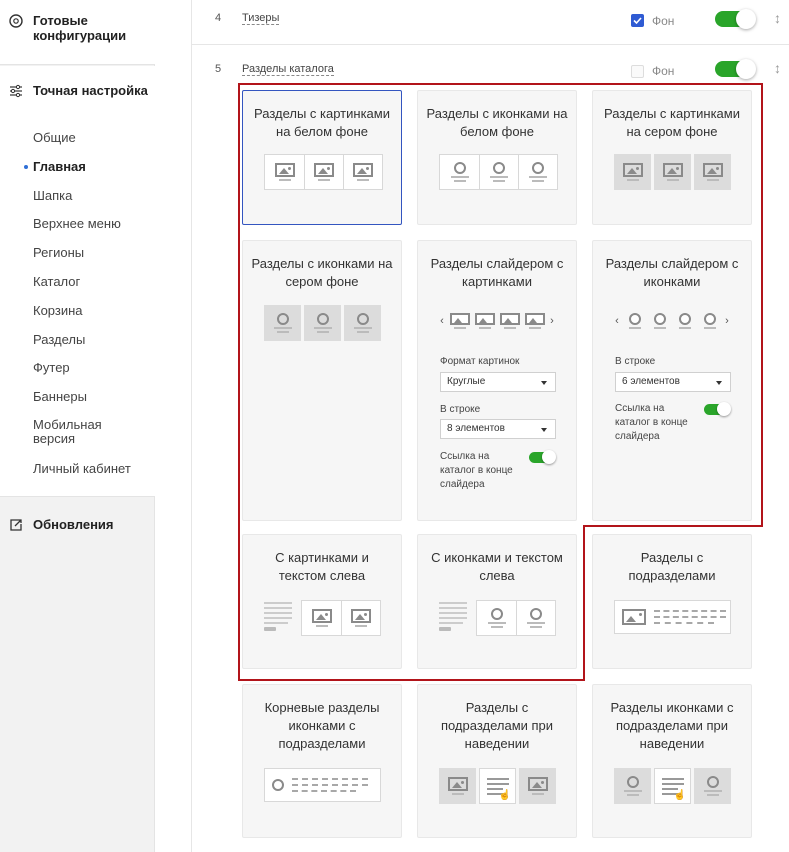  Describe the element at coordinates (261, 18) in the screenshot. I see `row-name-link: Тизеры` at that location.